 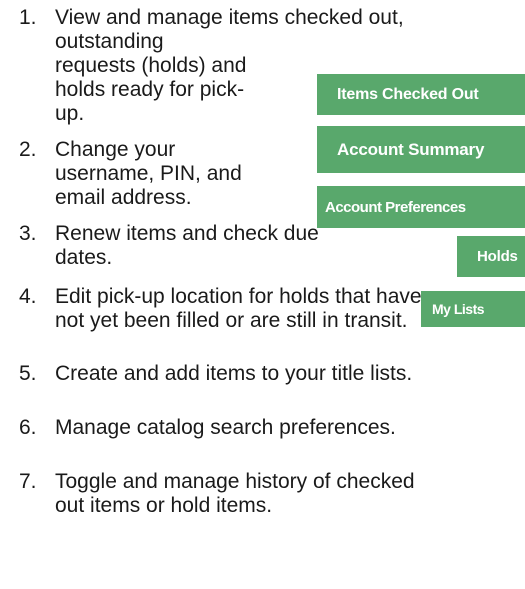 What do you see at coordinates (458, 309) in the screenshot?
I see `my-lists-label: My Lists` at bounding box center [458, 309].